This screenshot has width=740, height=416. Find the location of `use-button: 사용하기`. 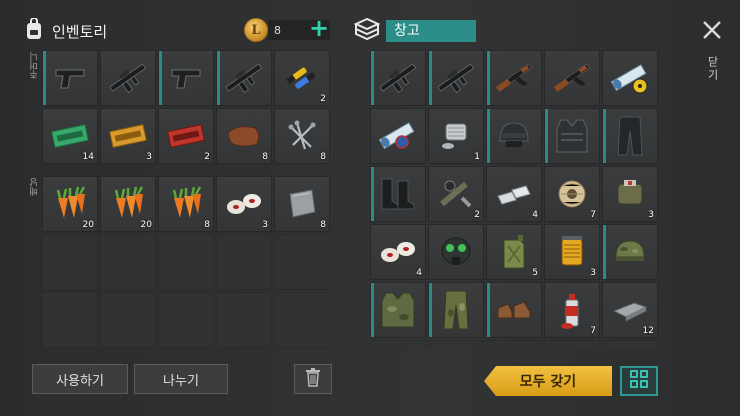

use-button: 사용하기 is located at coordinates (80, 379).